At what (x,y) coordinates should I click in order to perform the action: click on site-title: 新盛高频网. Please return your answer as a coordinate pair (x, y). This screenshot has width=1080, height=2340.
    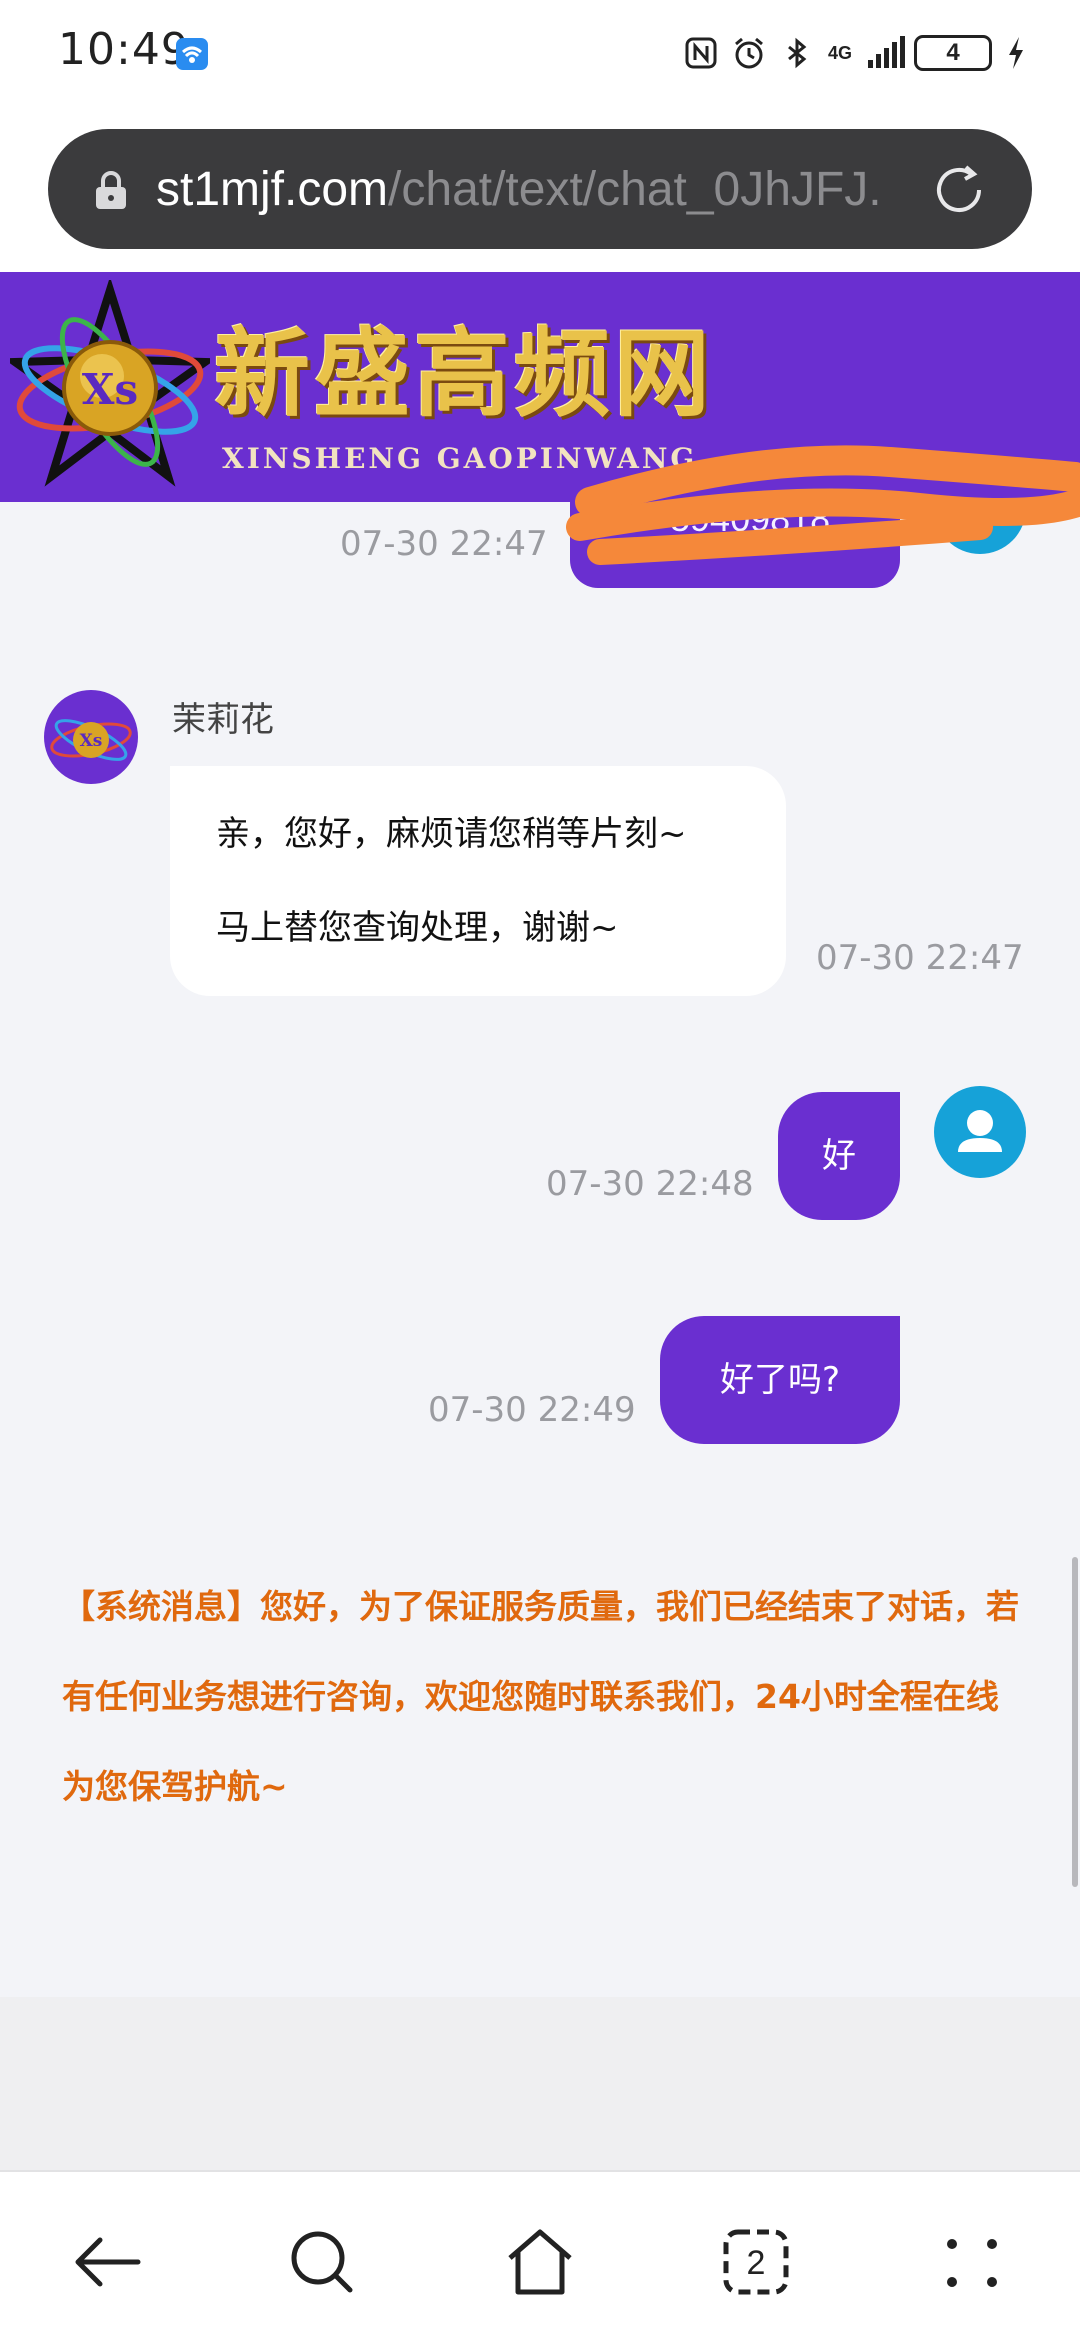
    Looking at the image, I should click on (464, 373).